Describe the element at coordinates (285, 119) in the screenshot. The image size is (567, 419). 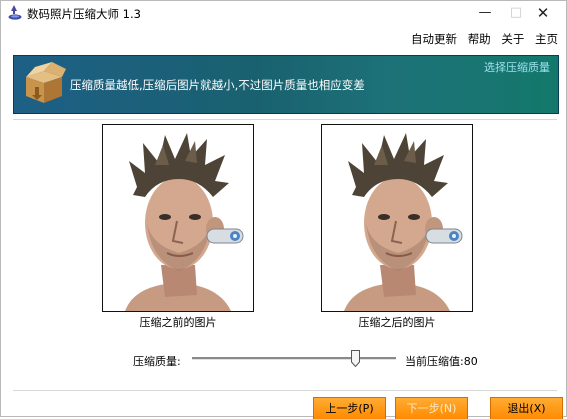
I see `divider` at that location.